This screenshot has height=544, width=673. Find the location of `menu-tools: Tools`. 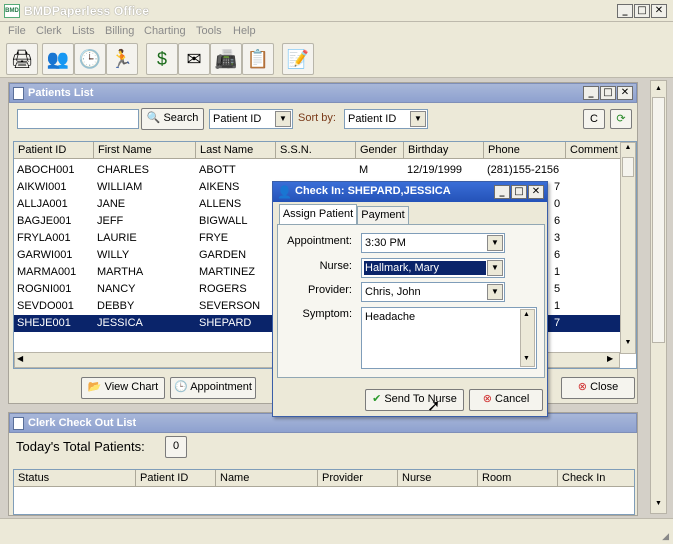

menu-tools: Tools is located at coordinates (209, 31).